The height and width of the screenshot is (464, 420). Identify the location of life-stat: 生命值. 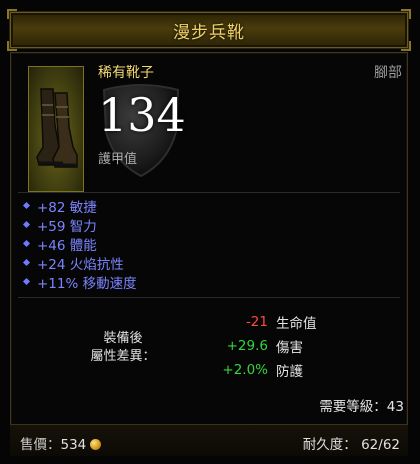
(296, 324).